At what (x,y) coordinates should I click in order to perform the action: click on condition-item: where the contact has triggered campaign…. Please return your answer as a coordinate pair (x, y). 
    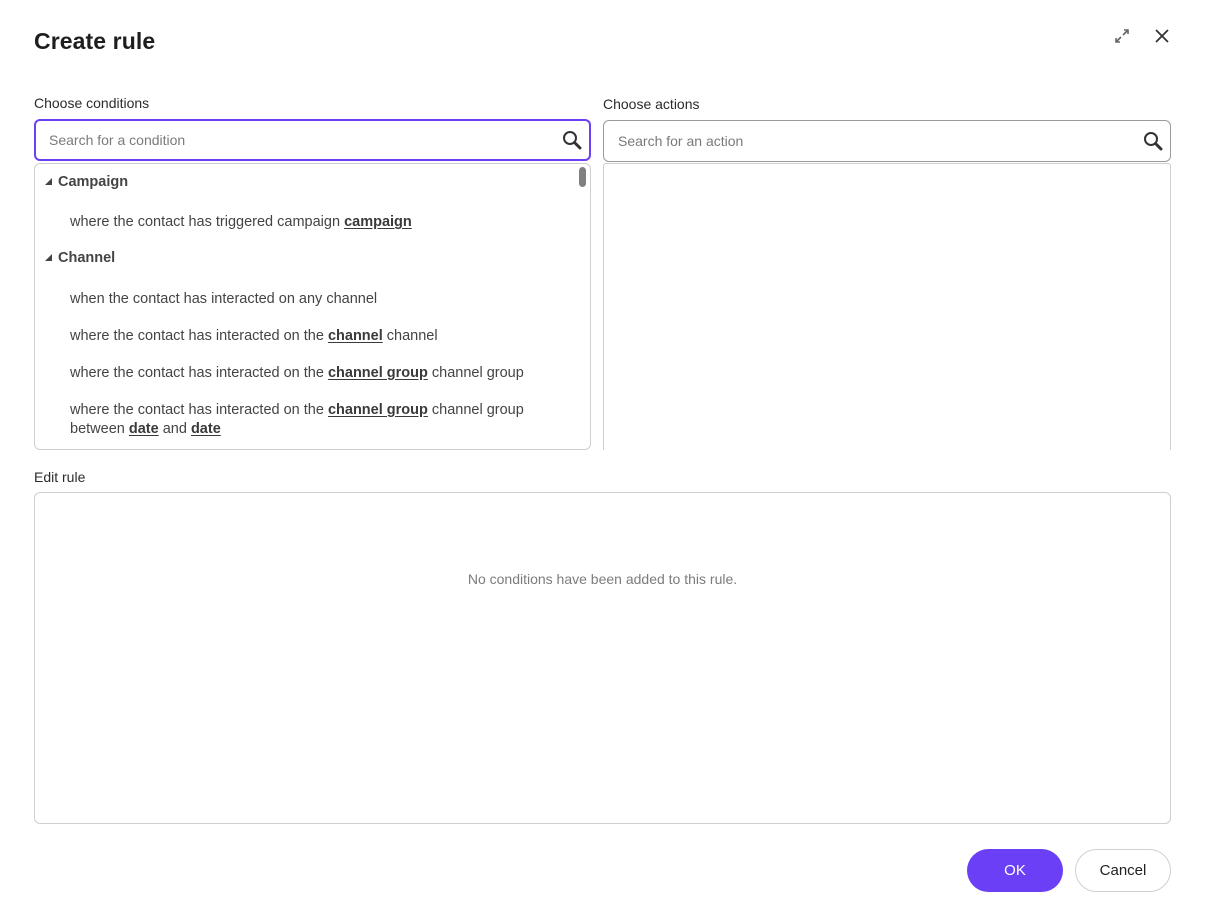
    Looking at the image, I should click on (320, 222).